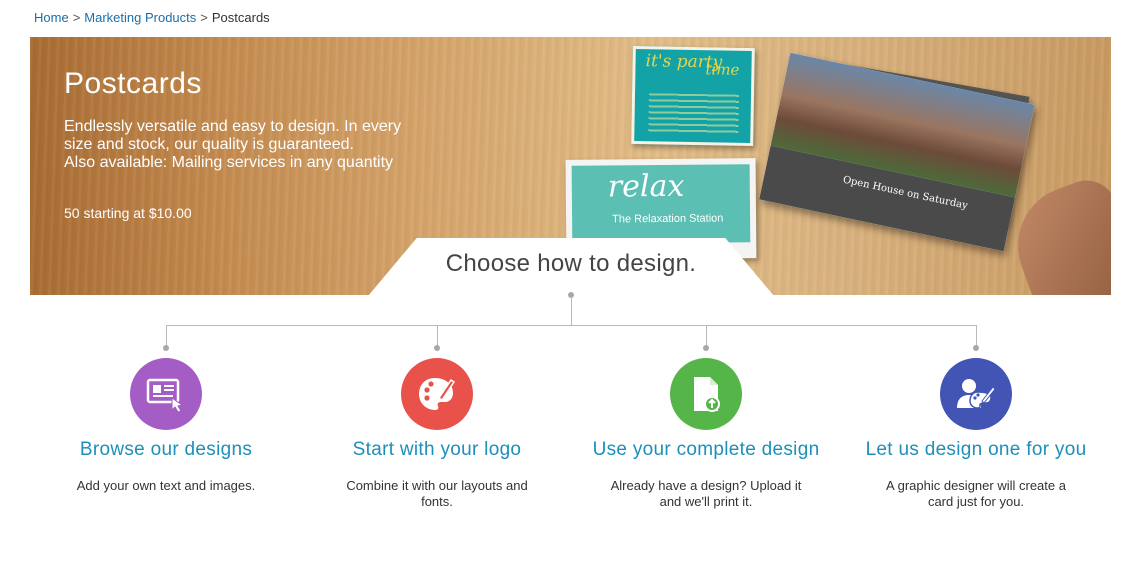 This screenshot has width=1130, height=564. What do you see at coordinates (668, 219) in the screenshot?
I see `relax-card-subtitle: The Relaxation Station` at bounding box center [668, 219].